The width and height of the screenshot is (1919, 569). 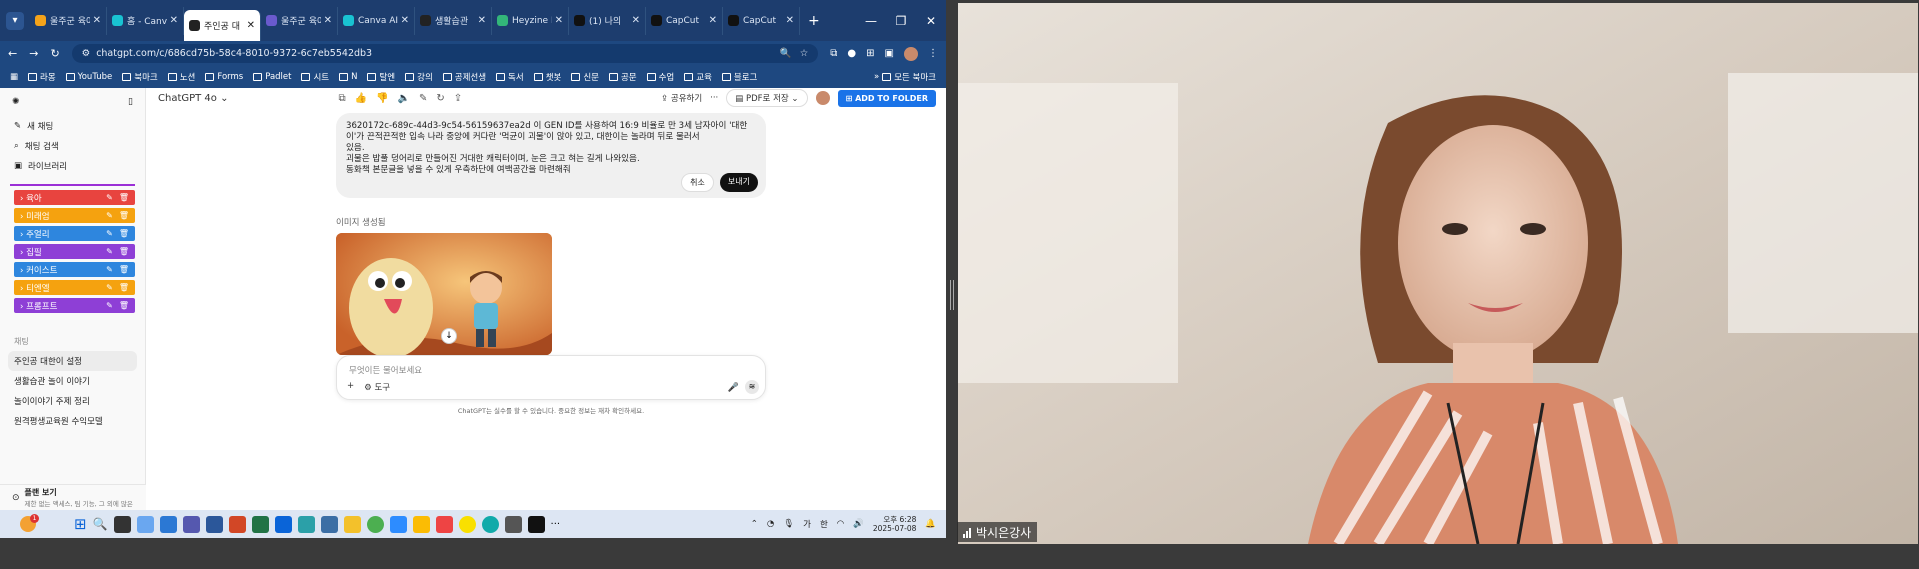 I want to click on bookmark-item: N, so click(x=348, y=77).